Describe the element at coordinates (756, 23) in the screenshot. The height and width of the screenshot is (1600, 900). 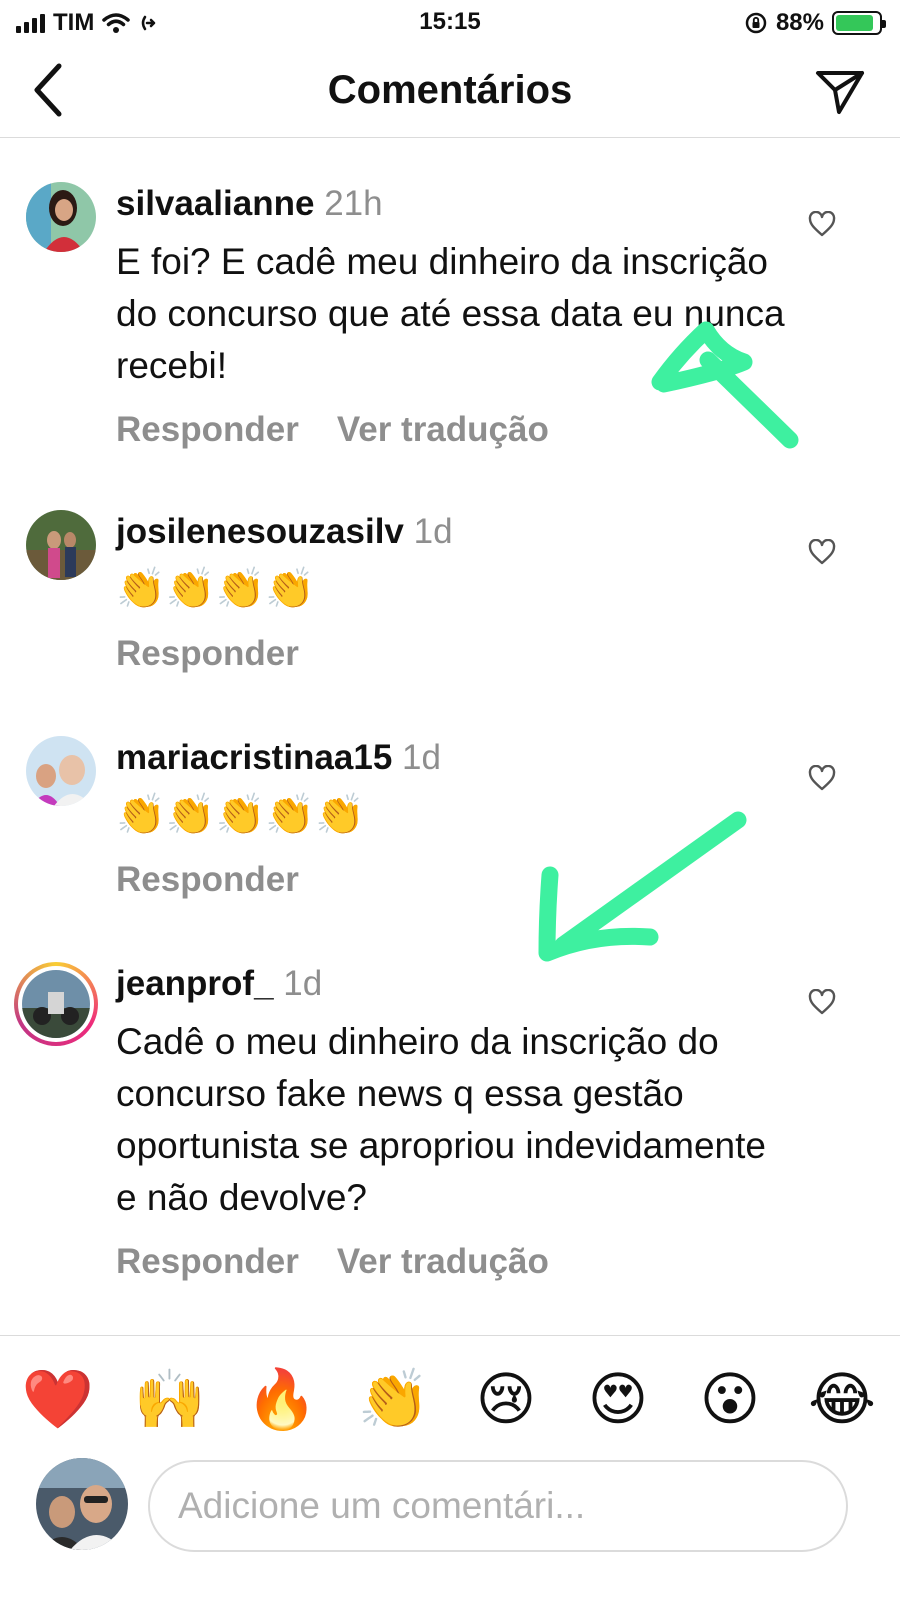
I see `rotation-lock-icon` at that location.